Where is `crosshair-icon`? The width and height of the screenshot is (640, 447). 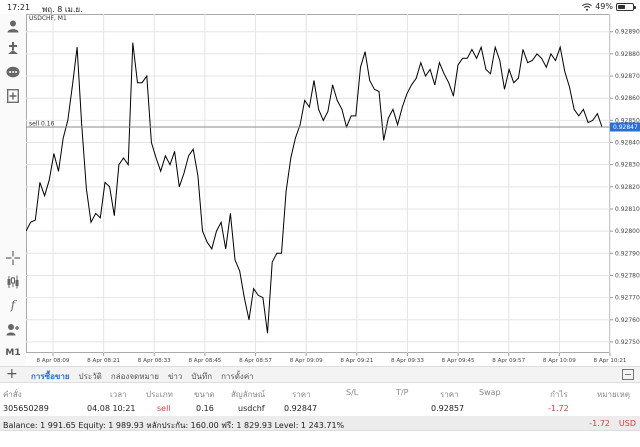 crosshair-icon is located at coordinates (13, 258).